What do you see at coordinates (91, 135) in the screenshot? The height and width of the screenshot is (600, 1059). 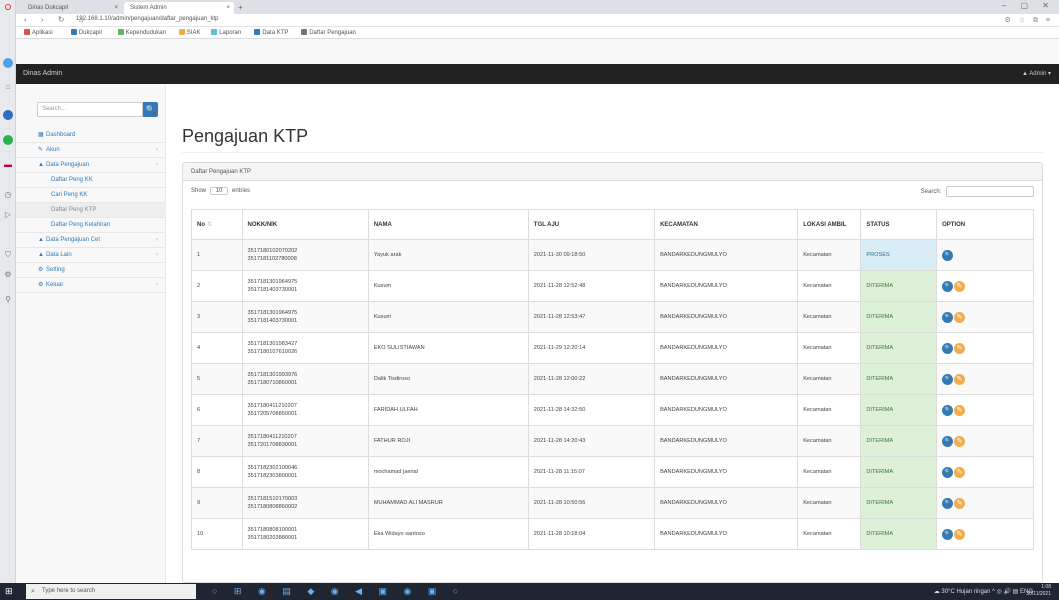 I see `sidebar-item: ▦ Dashboard` at bounding box center [91, 135].